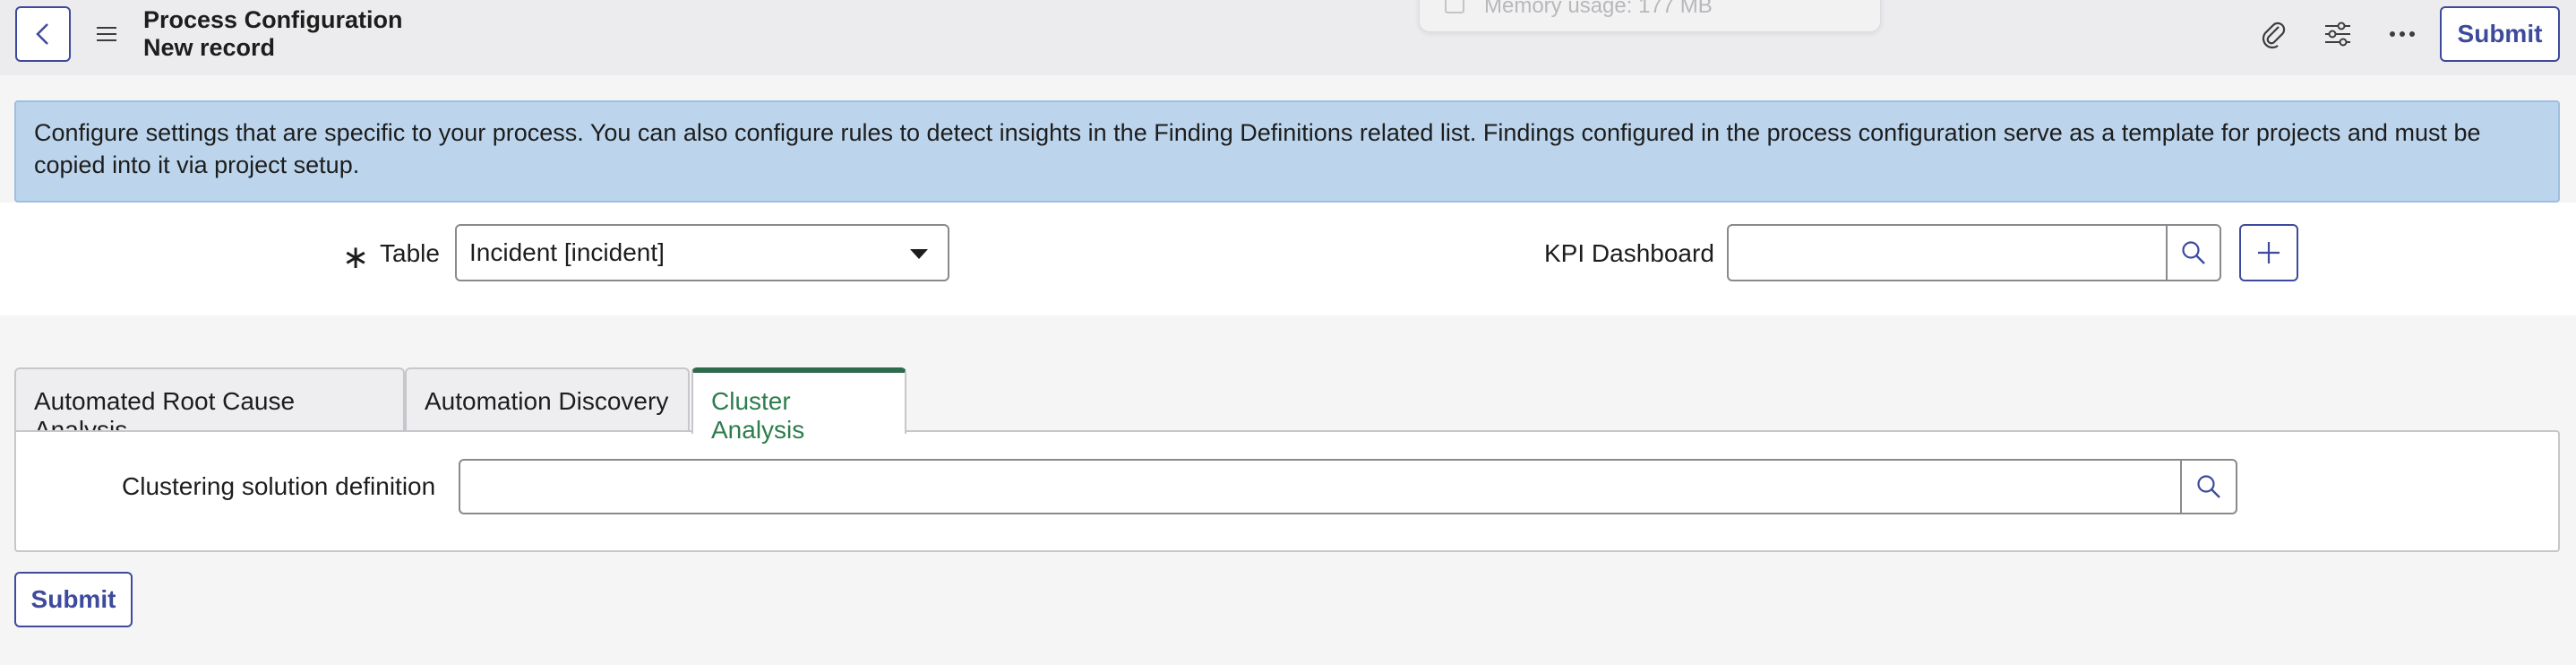 The height and width of the screenshot is (665, 2576). I want to click on tab-automated-root-cause-analysis: Automated Root Cause Analysis, so click(209, 405).